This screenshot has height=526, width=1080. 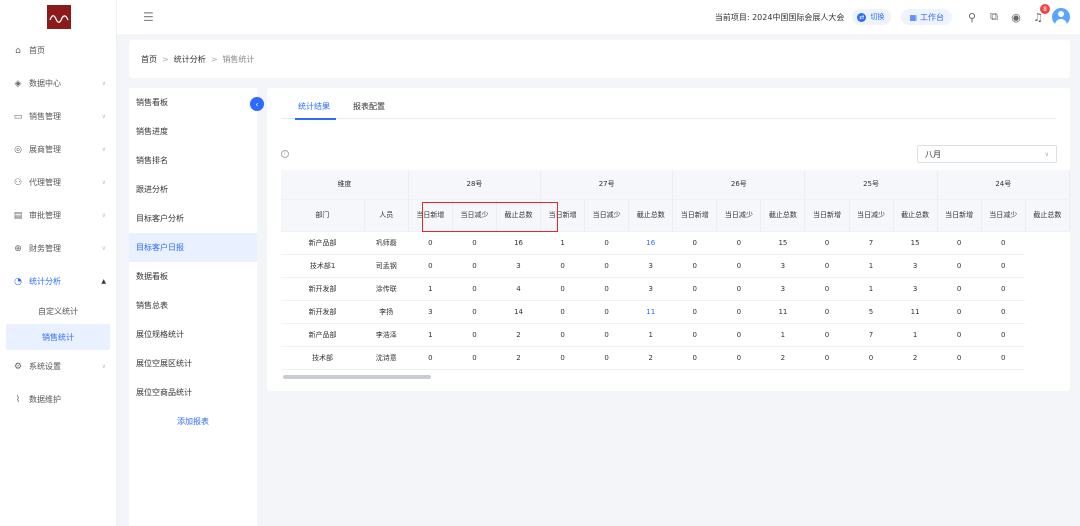 I want to click on table-row: 技术部 沈诗意 0 0 2 0 0 2 0 0 2 0 0 2 0 0, so click(x=675, y=358).